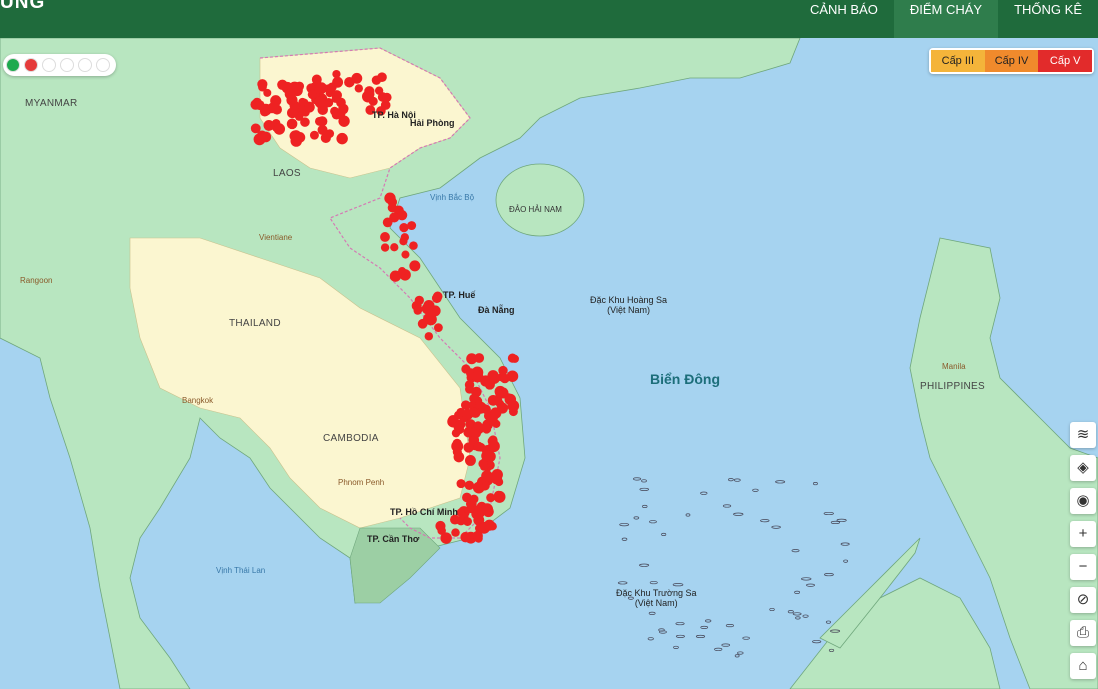 The width and height of the screenshot is (1098, 689). I want to click on legend-level-3: Cấp III, so click(958, 61).